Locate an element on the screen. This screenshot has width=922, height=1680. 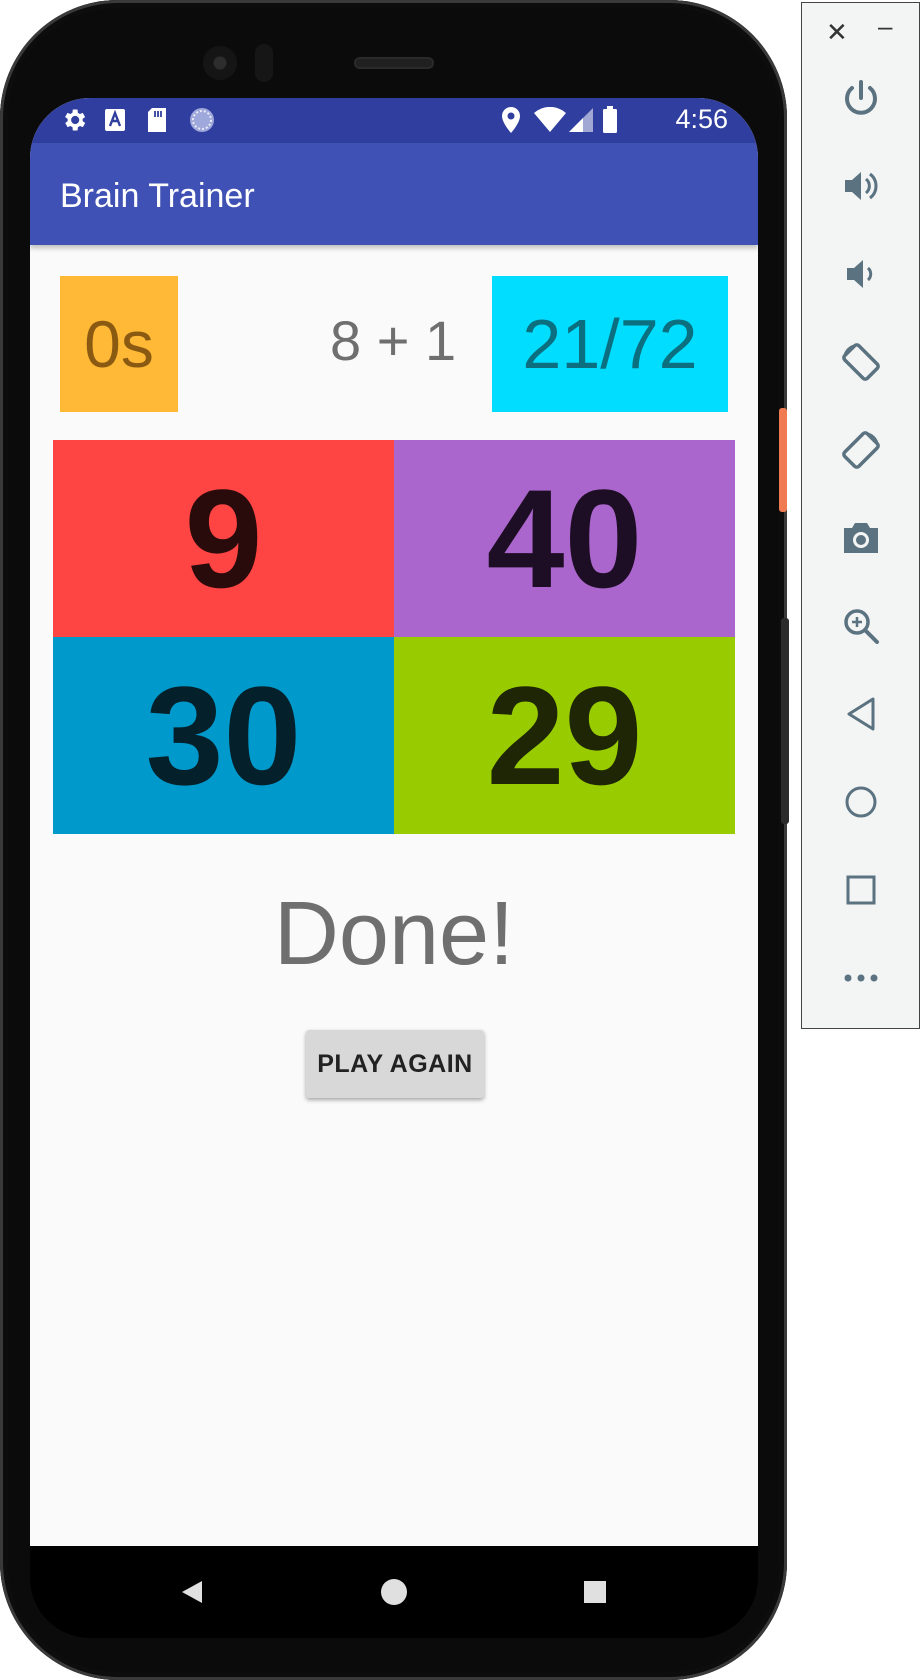
wifi-icon is located at coordinates (550, 120).